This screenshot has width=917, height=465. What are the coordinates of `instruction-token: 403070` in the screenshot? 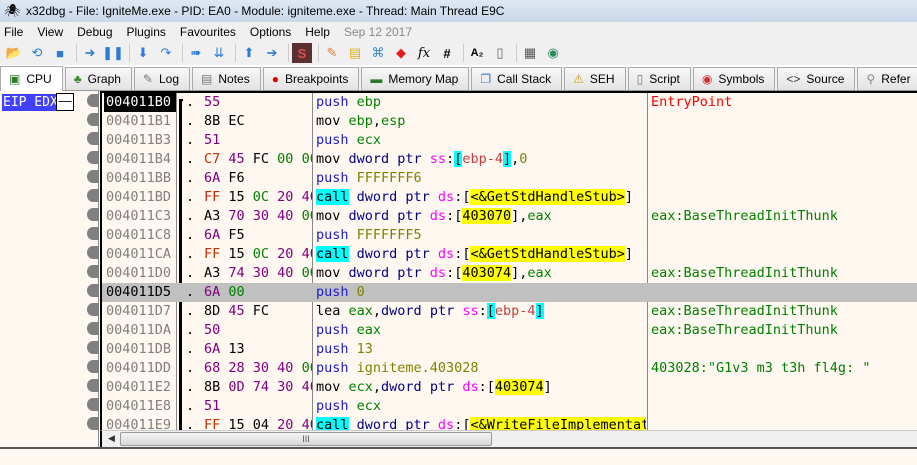 It's located at (487, 216).